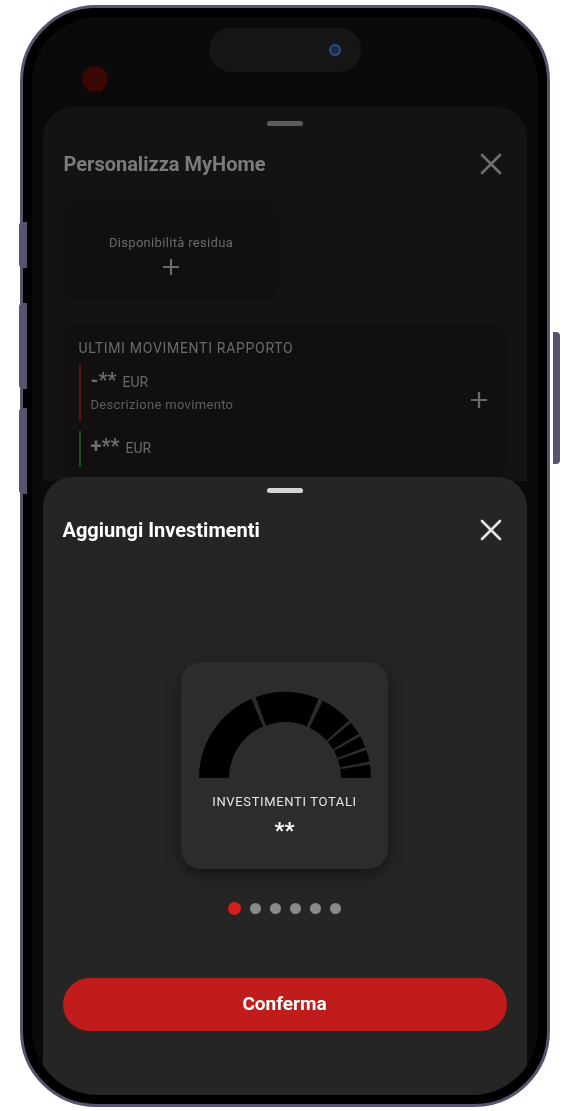 The height and width of the screenshot is (1111, 569). What do you see at coordinates (284, 830) in the screenshot?
I see `card-value: **` at bounding box center [284, 830].